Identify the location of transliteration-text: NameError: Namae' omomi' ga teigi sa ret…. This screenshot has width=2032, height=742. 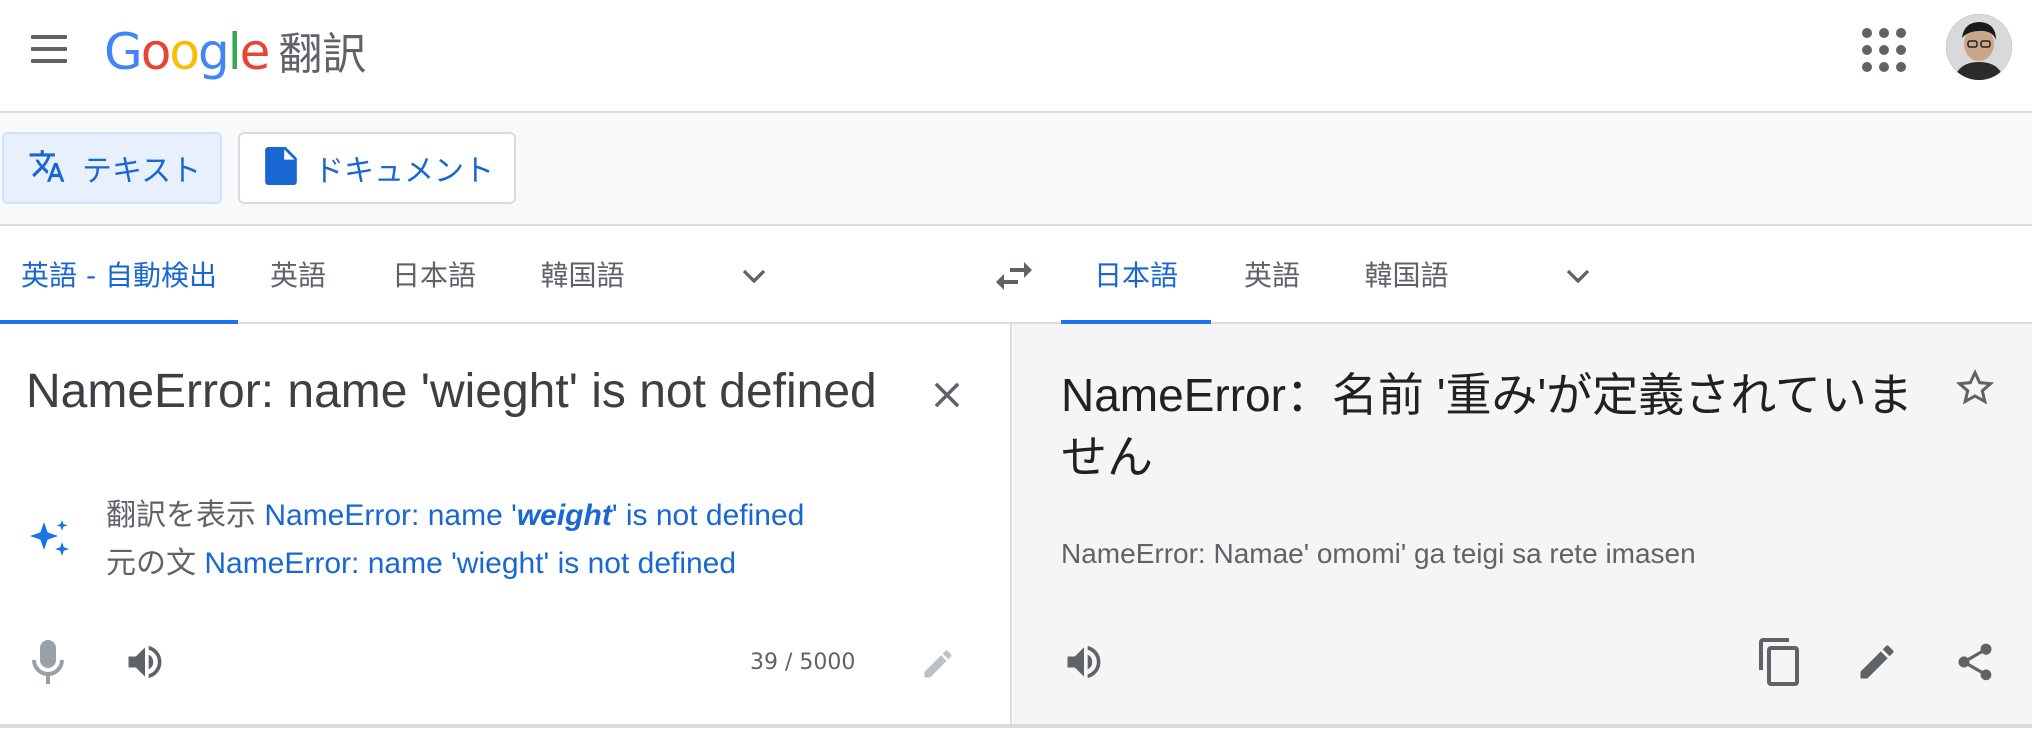
(1378, 553).